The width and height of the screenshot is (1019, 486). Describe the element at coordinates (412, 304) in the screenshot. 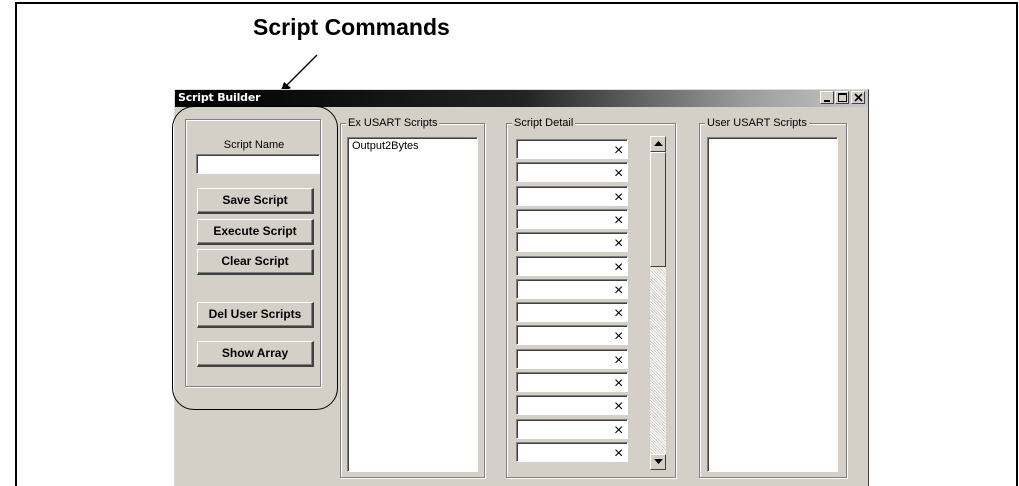

I see `ex-scripts-list: Output2Bytes` at that location.